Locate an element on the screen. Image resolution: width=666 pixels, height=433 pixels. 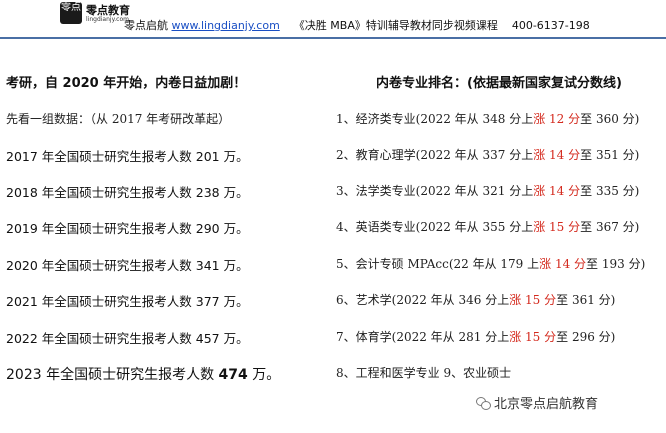
stat-row: 2020 年全国硕士研究生报考人数 341 万。 is located at coordinates (127, 265).